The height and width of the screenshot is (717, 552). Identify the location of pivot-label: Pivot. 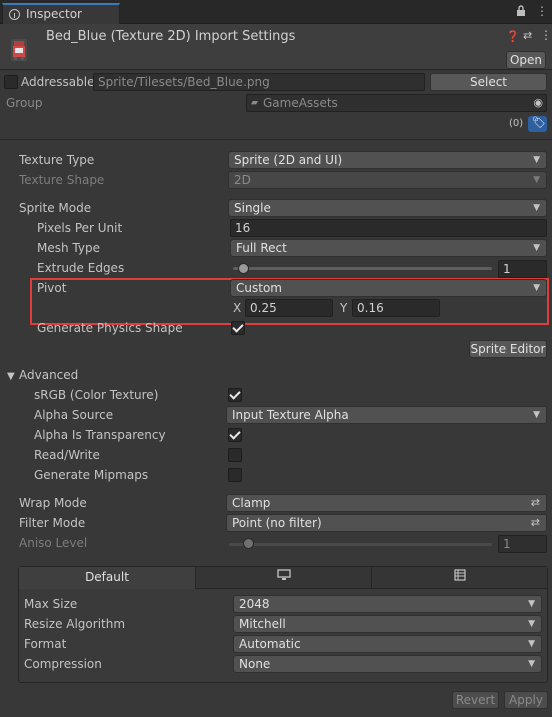
(52, 288).